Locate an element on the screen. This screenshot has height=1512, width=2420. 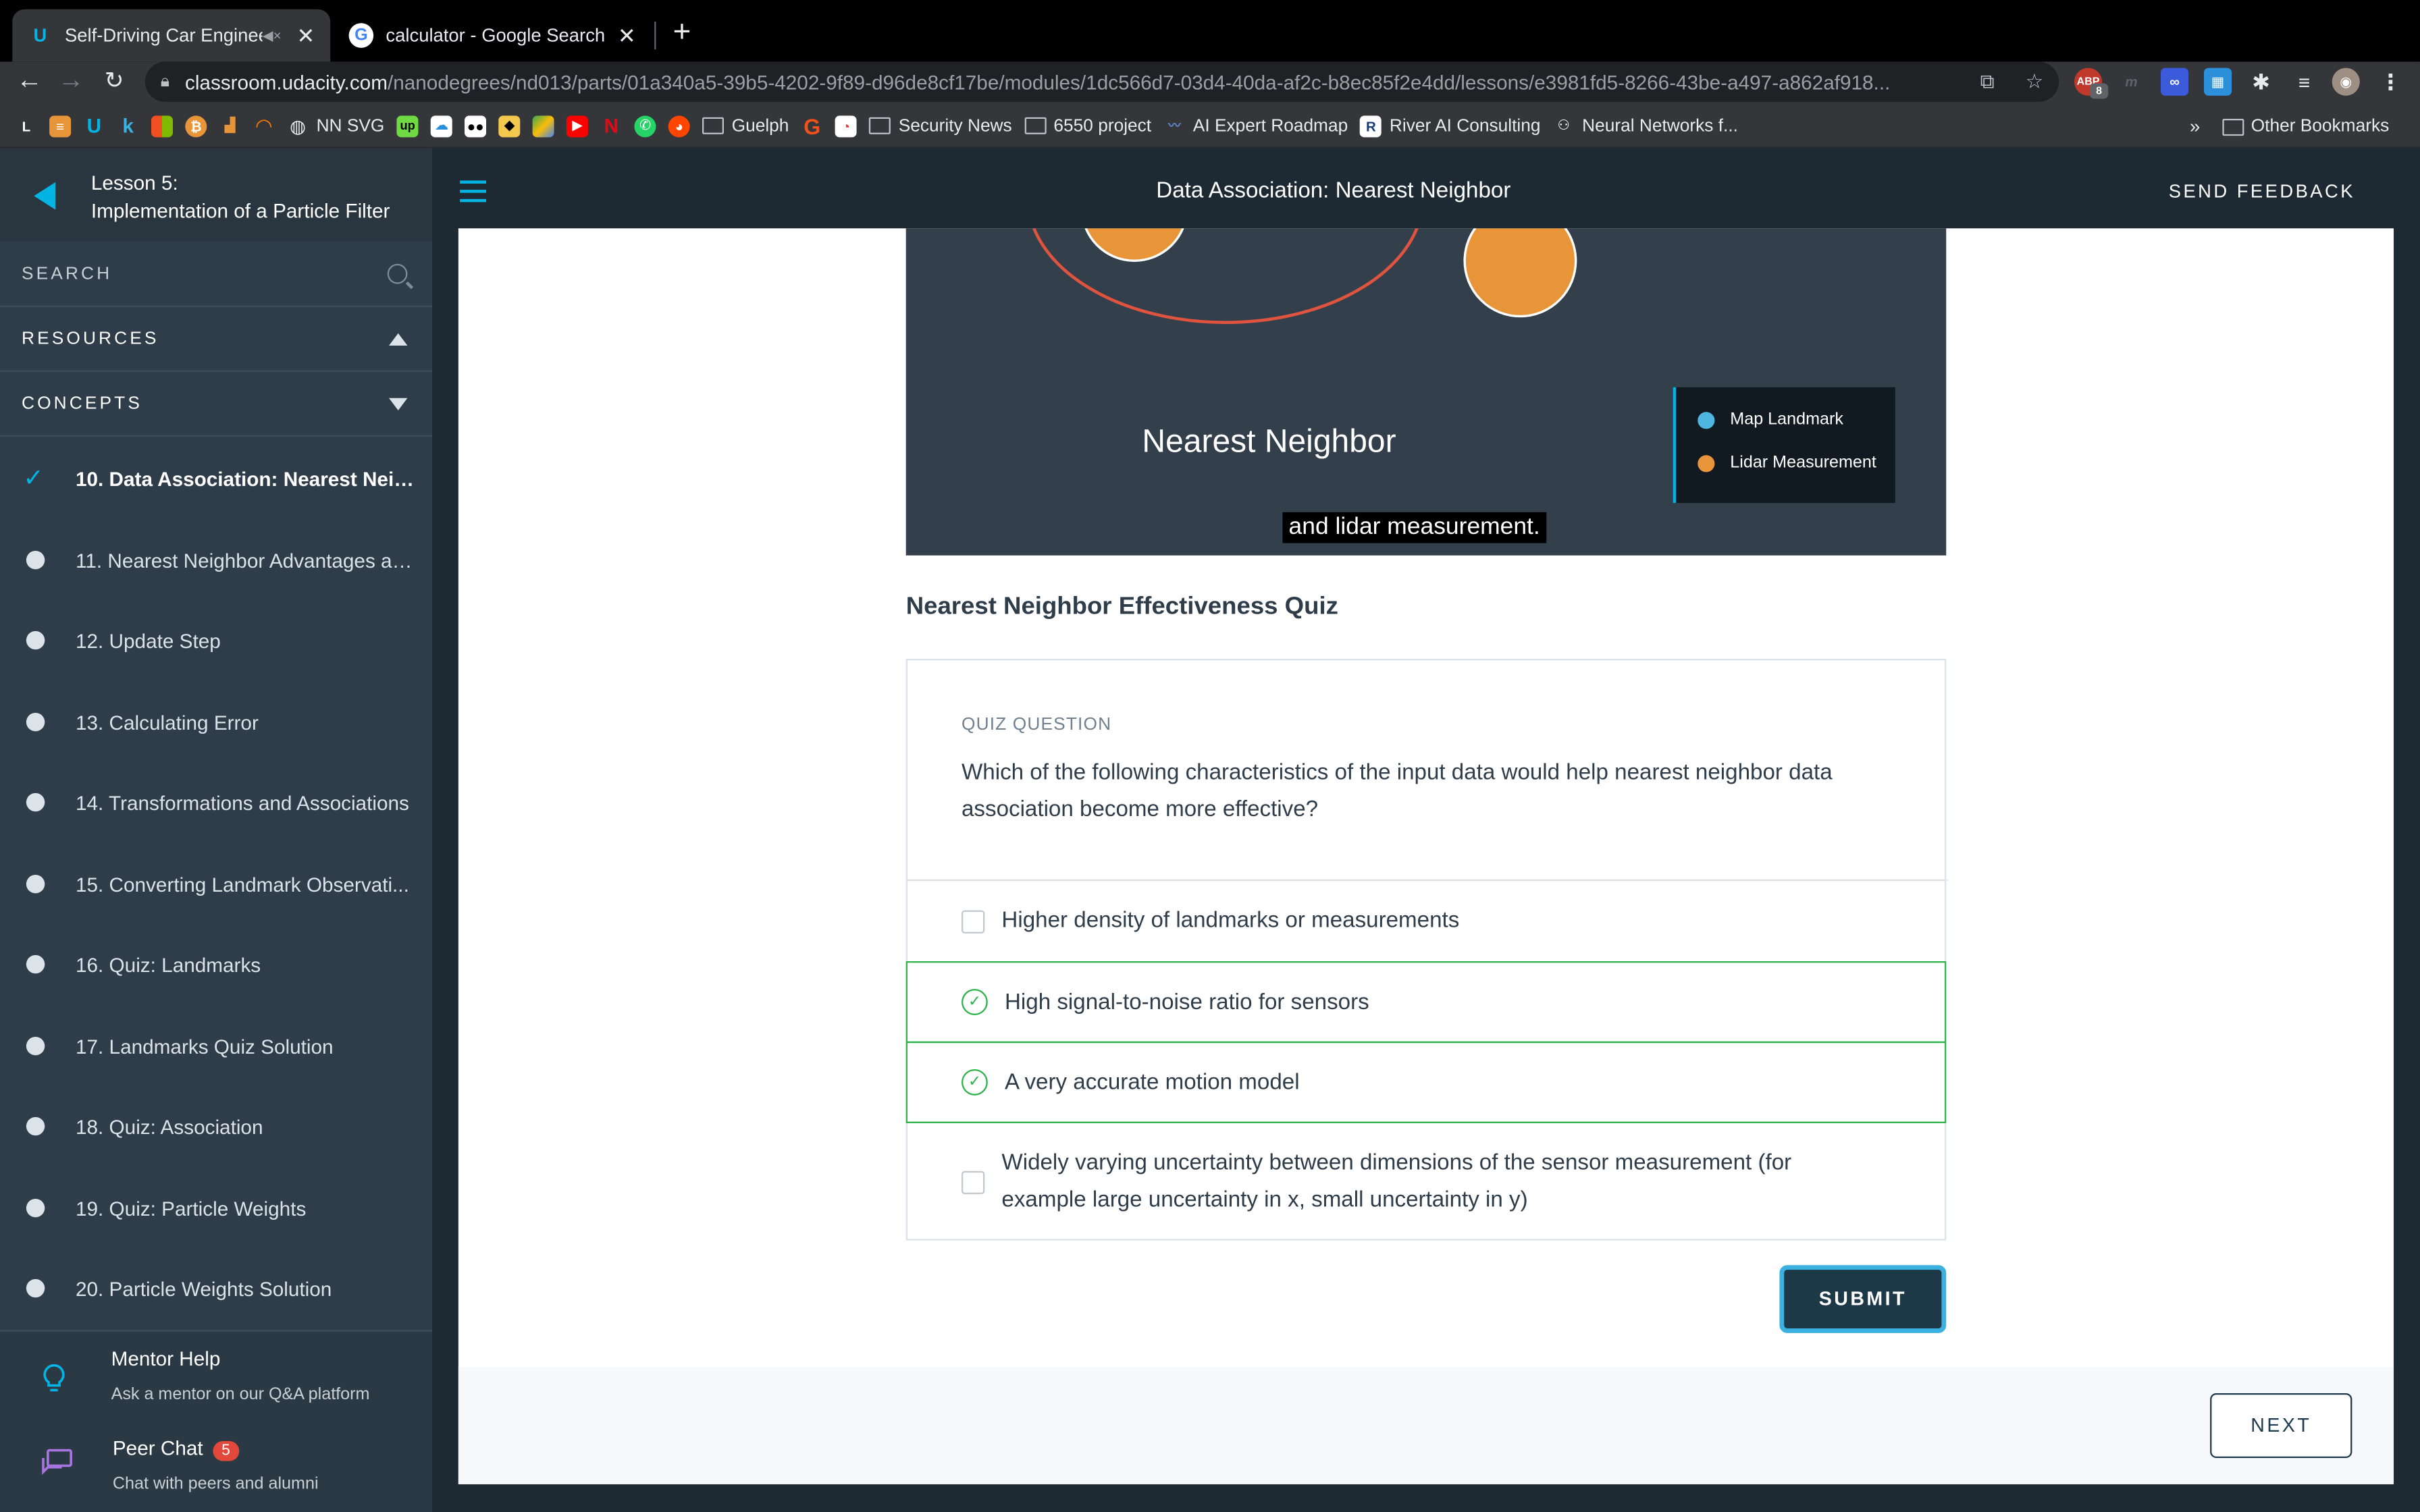
concept-item-13: 13. Calculating Error is located at coordinates (216, 722).